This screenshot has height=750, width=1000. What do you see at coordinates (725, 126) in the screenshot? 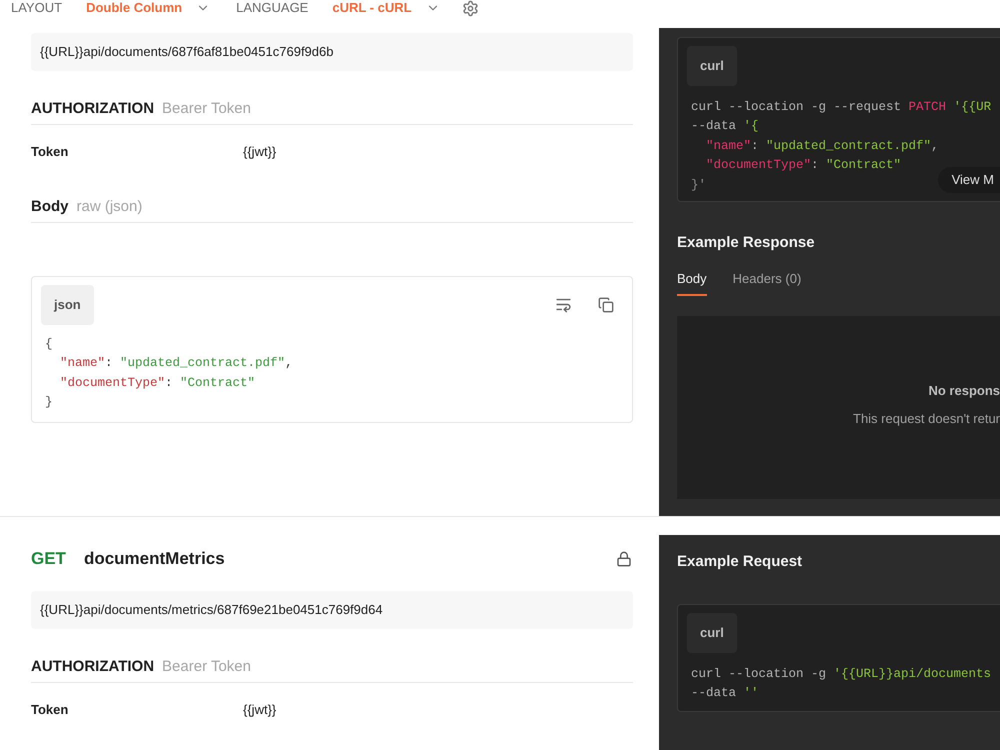
I see `code-line: --data '{` at bounding box center [725, 126].